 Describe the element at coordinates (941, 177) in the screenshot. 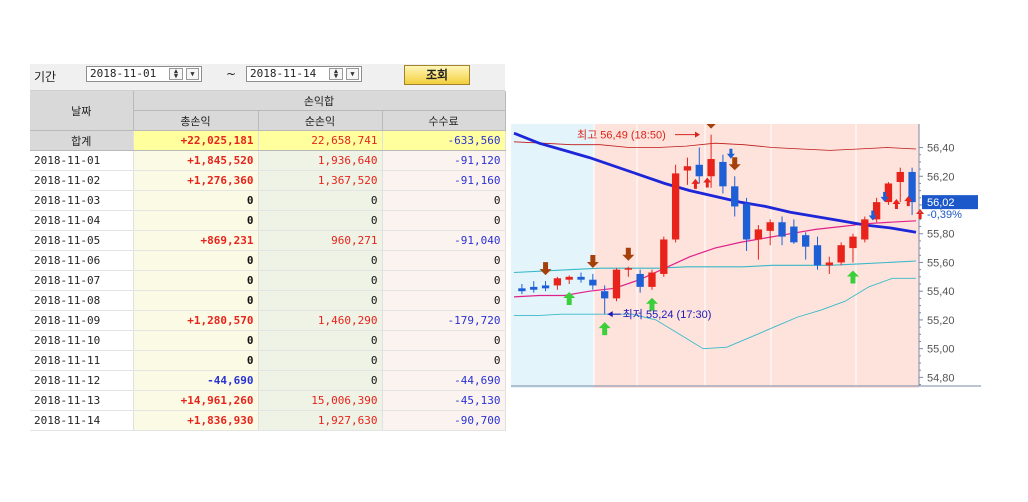

I see `y-tick-label: 56,20` at that location.